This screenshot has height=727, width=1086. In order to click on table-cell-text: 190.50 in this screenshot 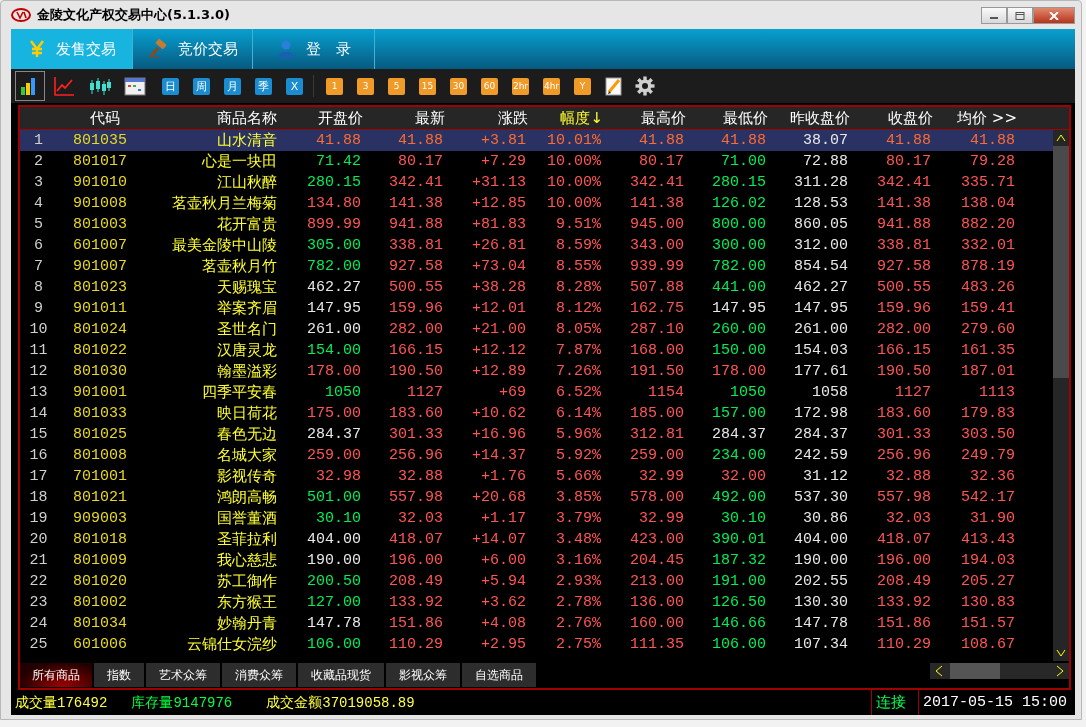, I will do `click(416, 371)`.